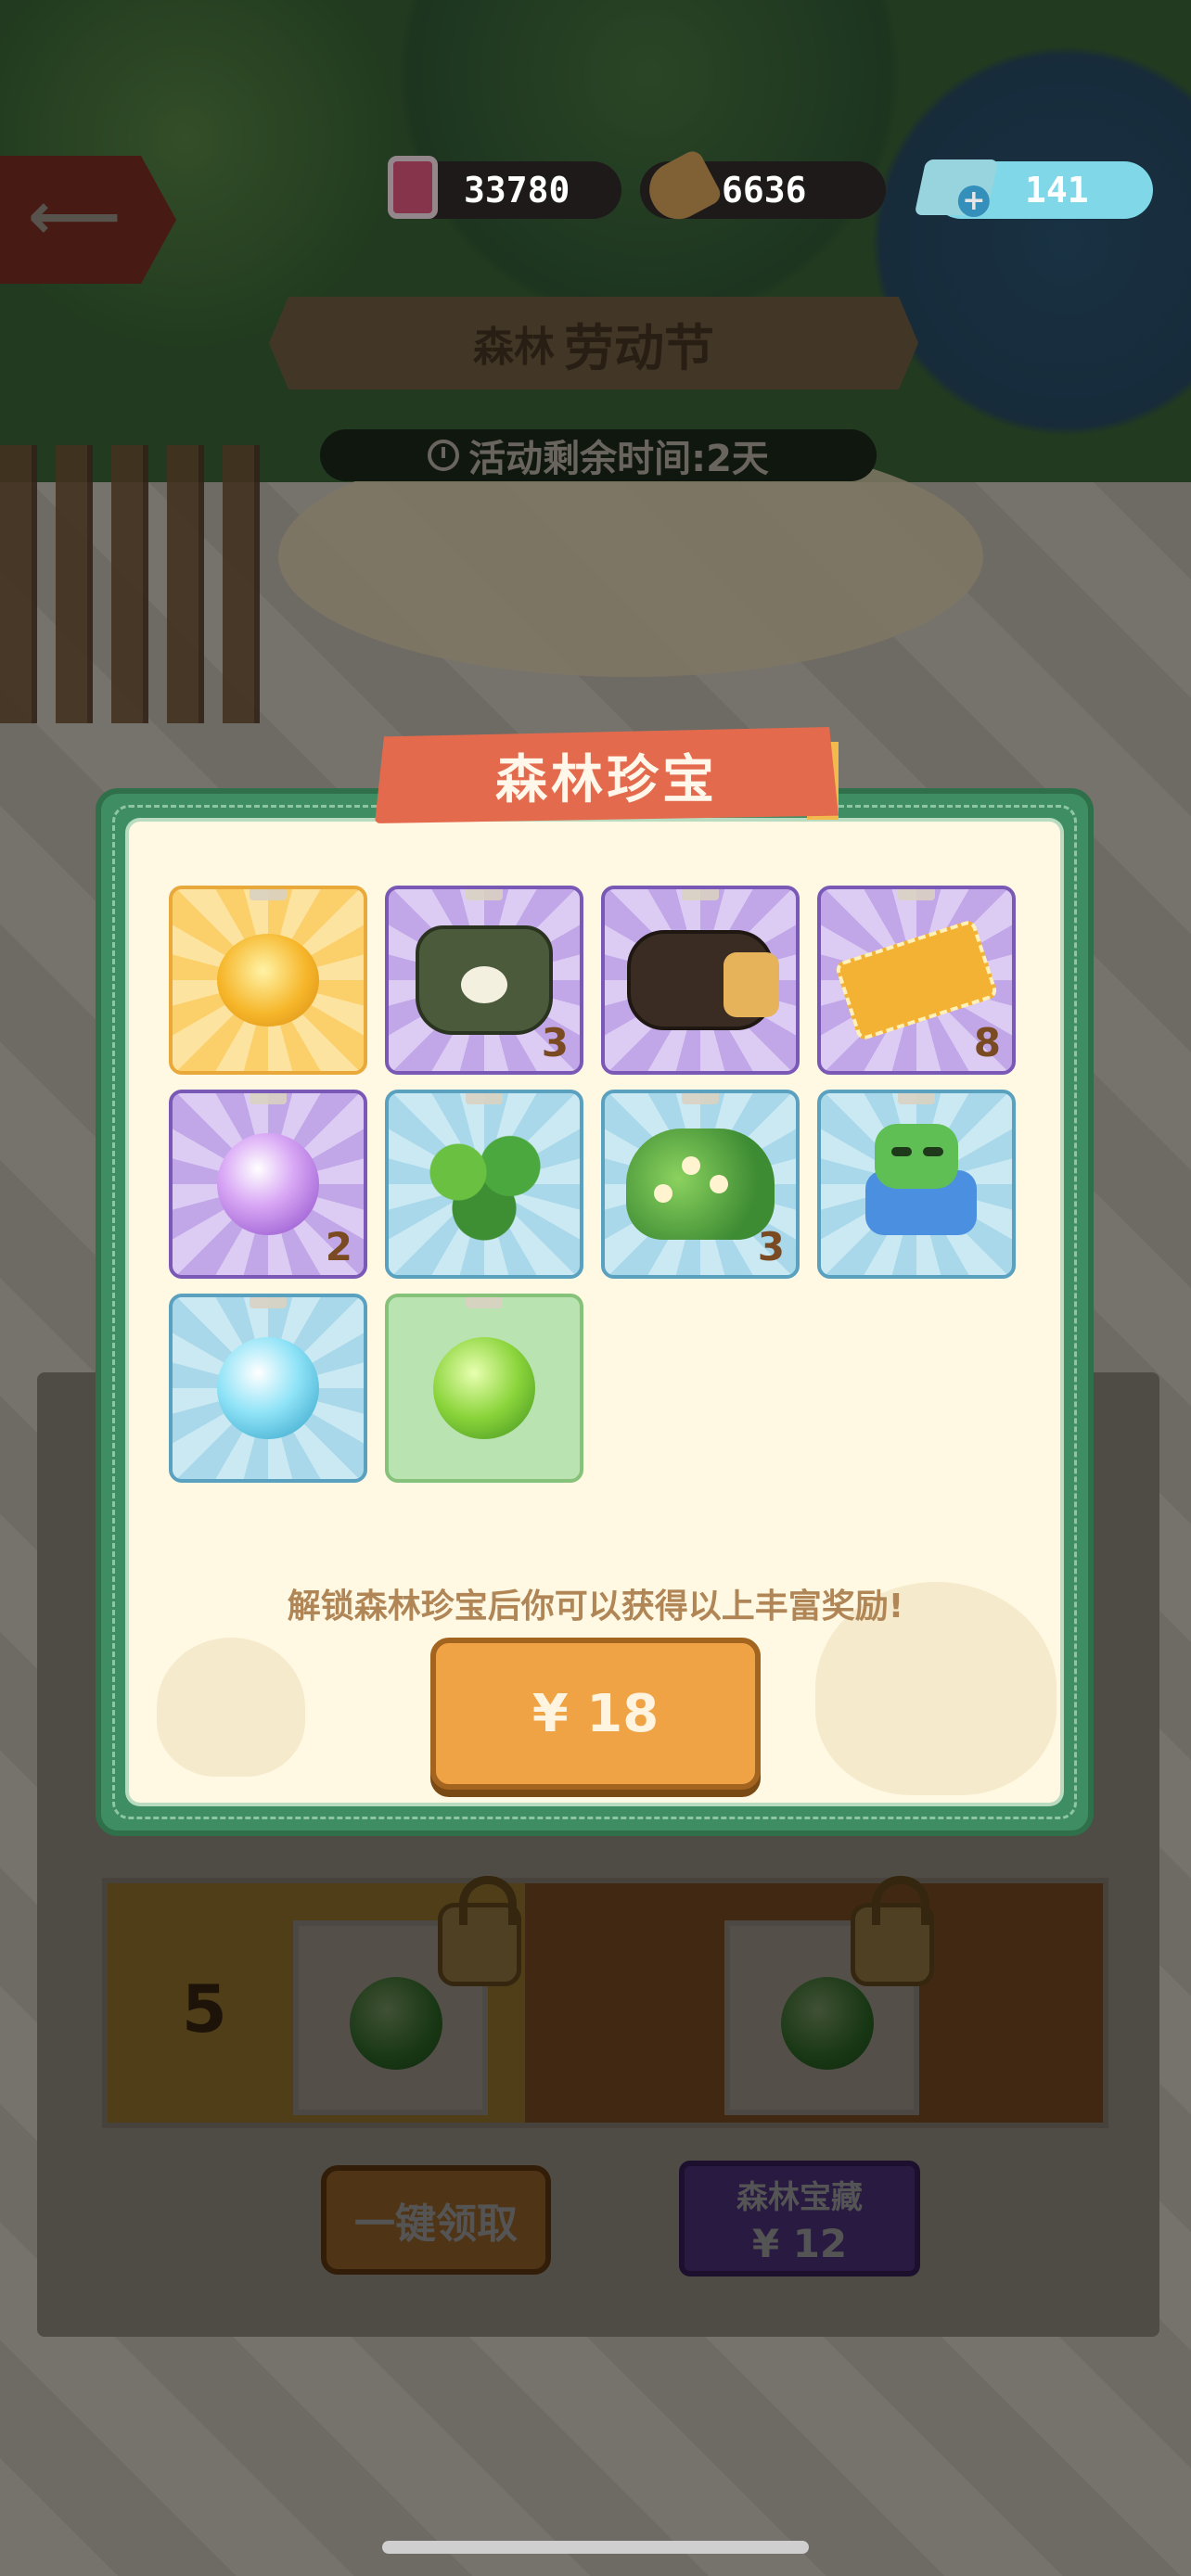 The height and width of the screenshot is (2576, 1191). I want to click on modal-title-ribbon: 森林珍宝, so click(607, 775).